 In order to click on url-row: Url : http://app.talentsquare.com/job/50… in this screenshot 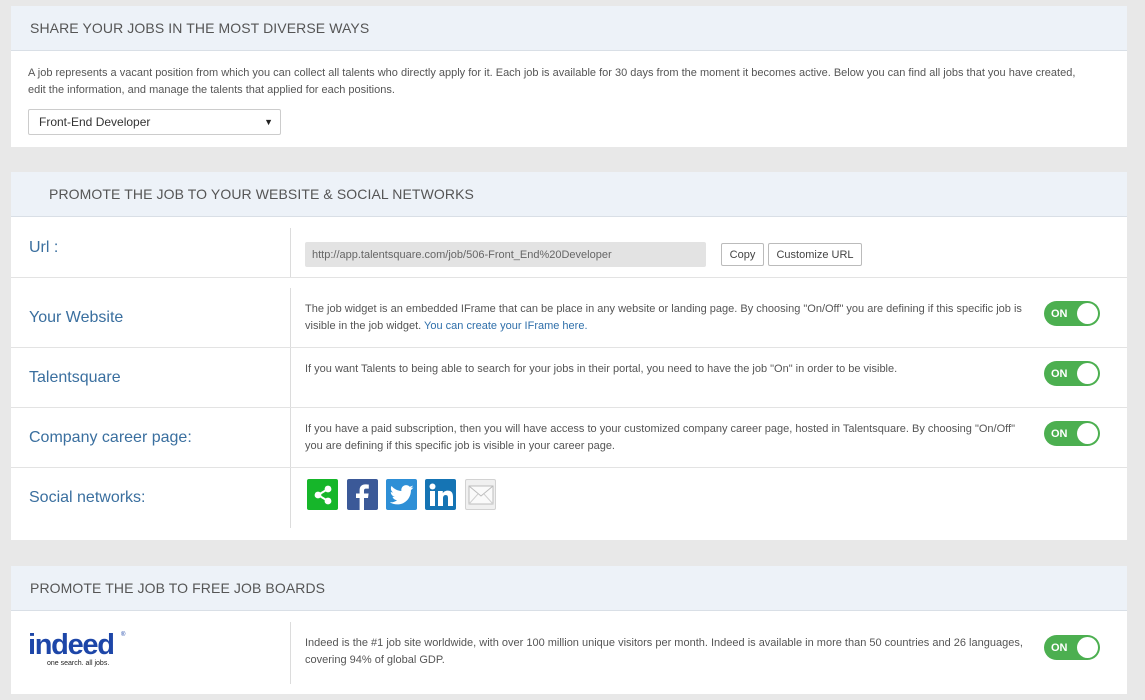, I will do `click(569, 248)`.